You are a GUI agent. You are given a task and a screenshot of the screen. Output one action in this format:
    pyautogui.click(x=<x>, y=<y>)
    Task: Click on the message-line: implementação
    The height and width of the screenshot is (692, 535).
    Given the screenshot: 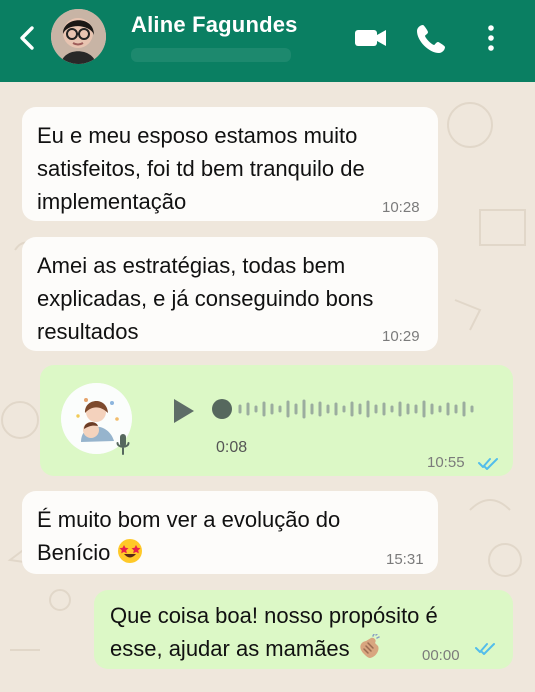 What is the action you would take?
    pyautogui.click(x=112, y=201)
    